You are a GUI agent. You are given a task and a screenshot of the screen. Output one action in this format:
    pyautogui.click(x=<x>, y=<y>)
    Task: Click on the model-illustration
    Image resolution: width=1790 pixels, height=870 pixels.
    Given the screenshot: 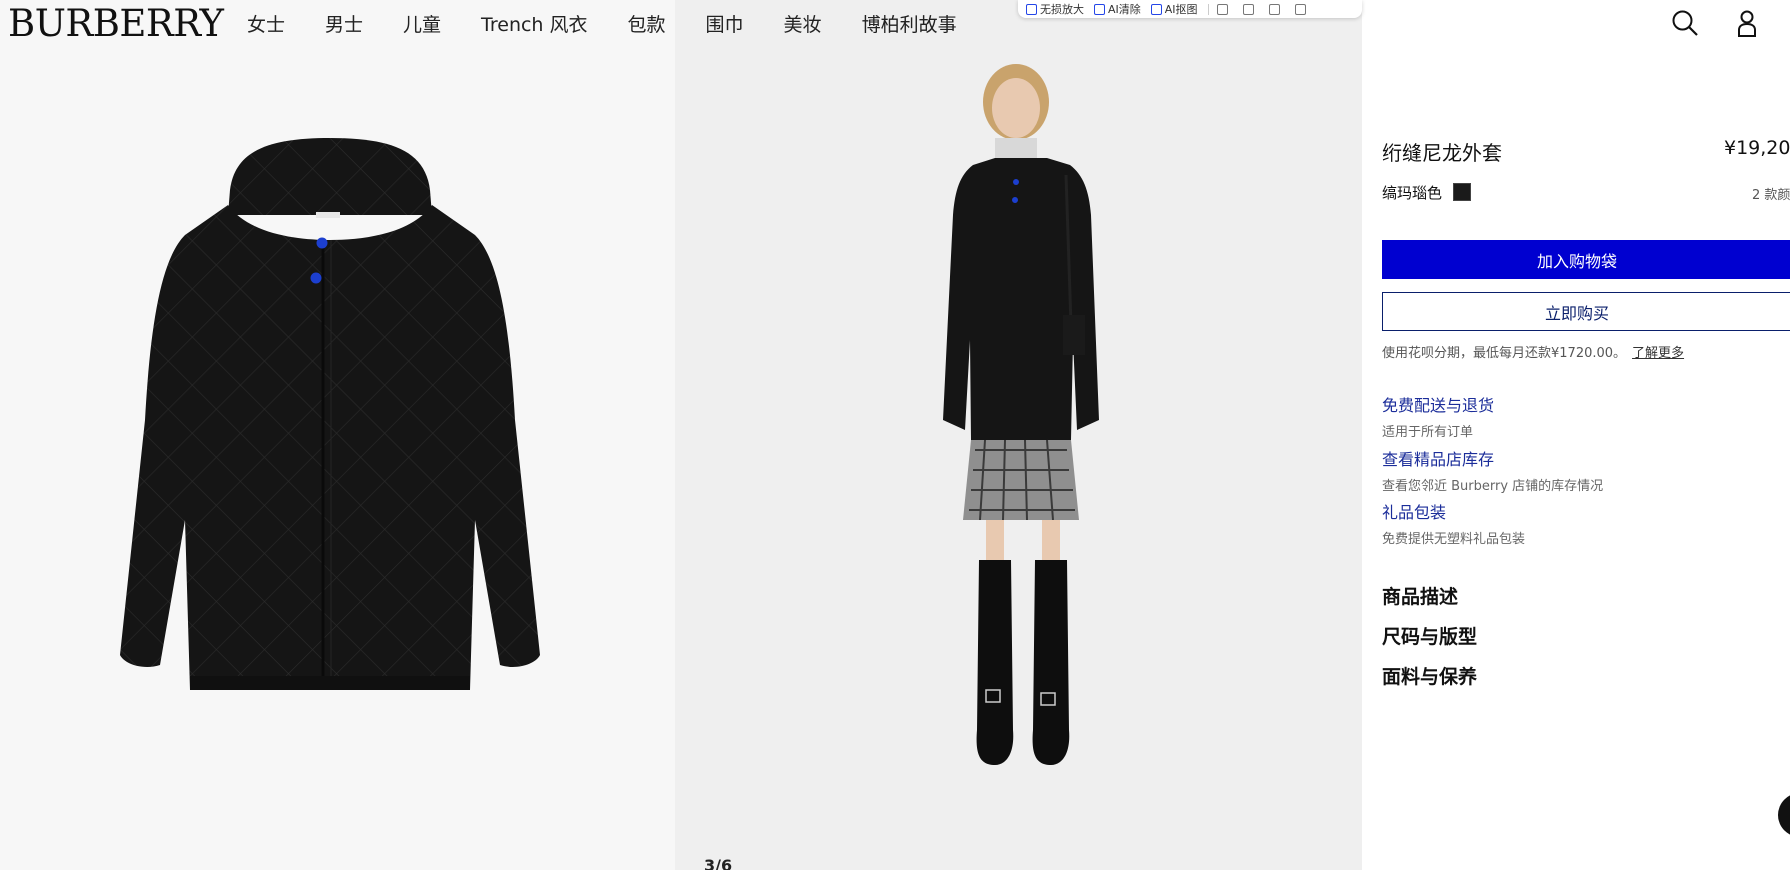 What is the action you would take?
    pyautogui.click(x=1021, y=414)
    